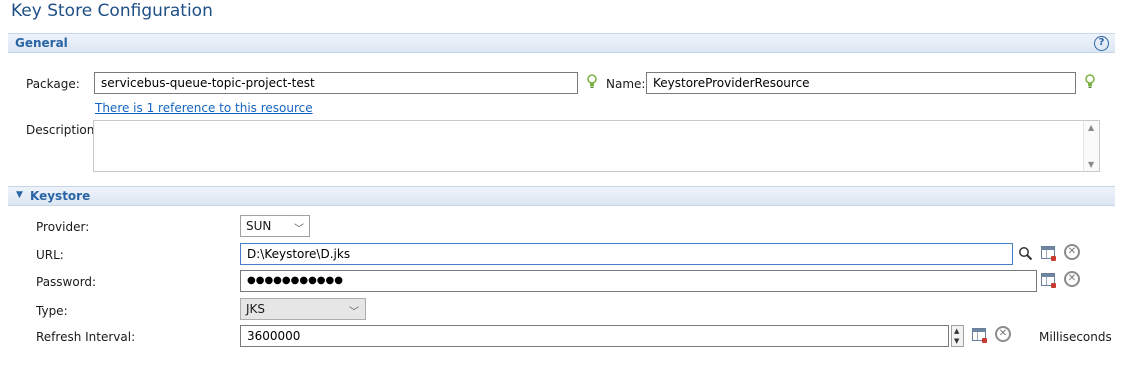 This screenshot has width=1122, height=366. I want to click on provider-value: SUN, so click(259, 226).